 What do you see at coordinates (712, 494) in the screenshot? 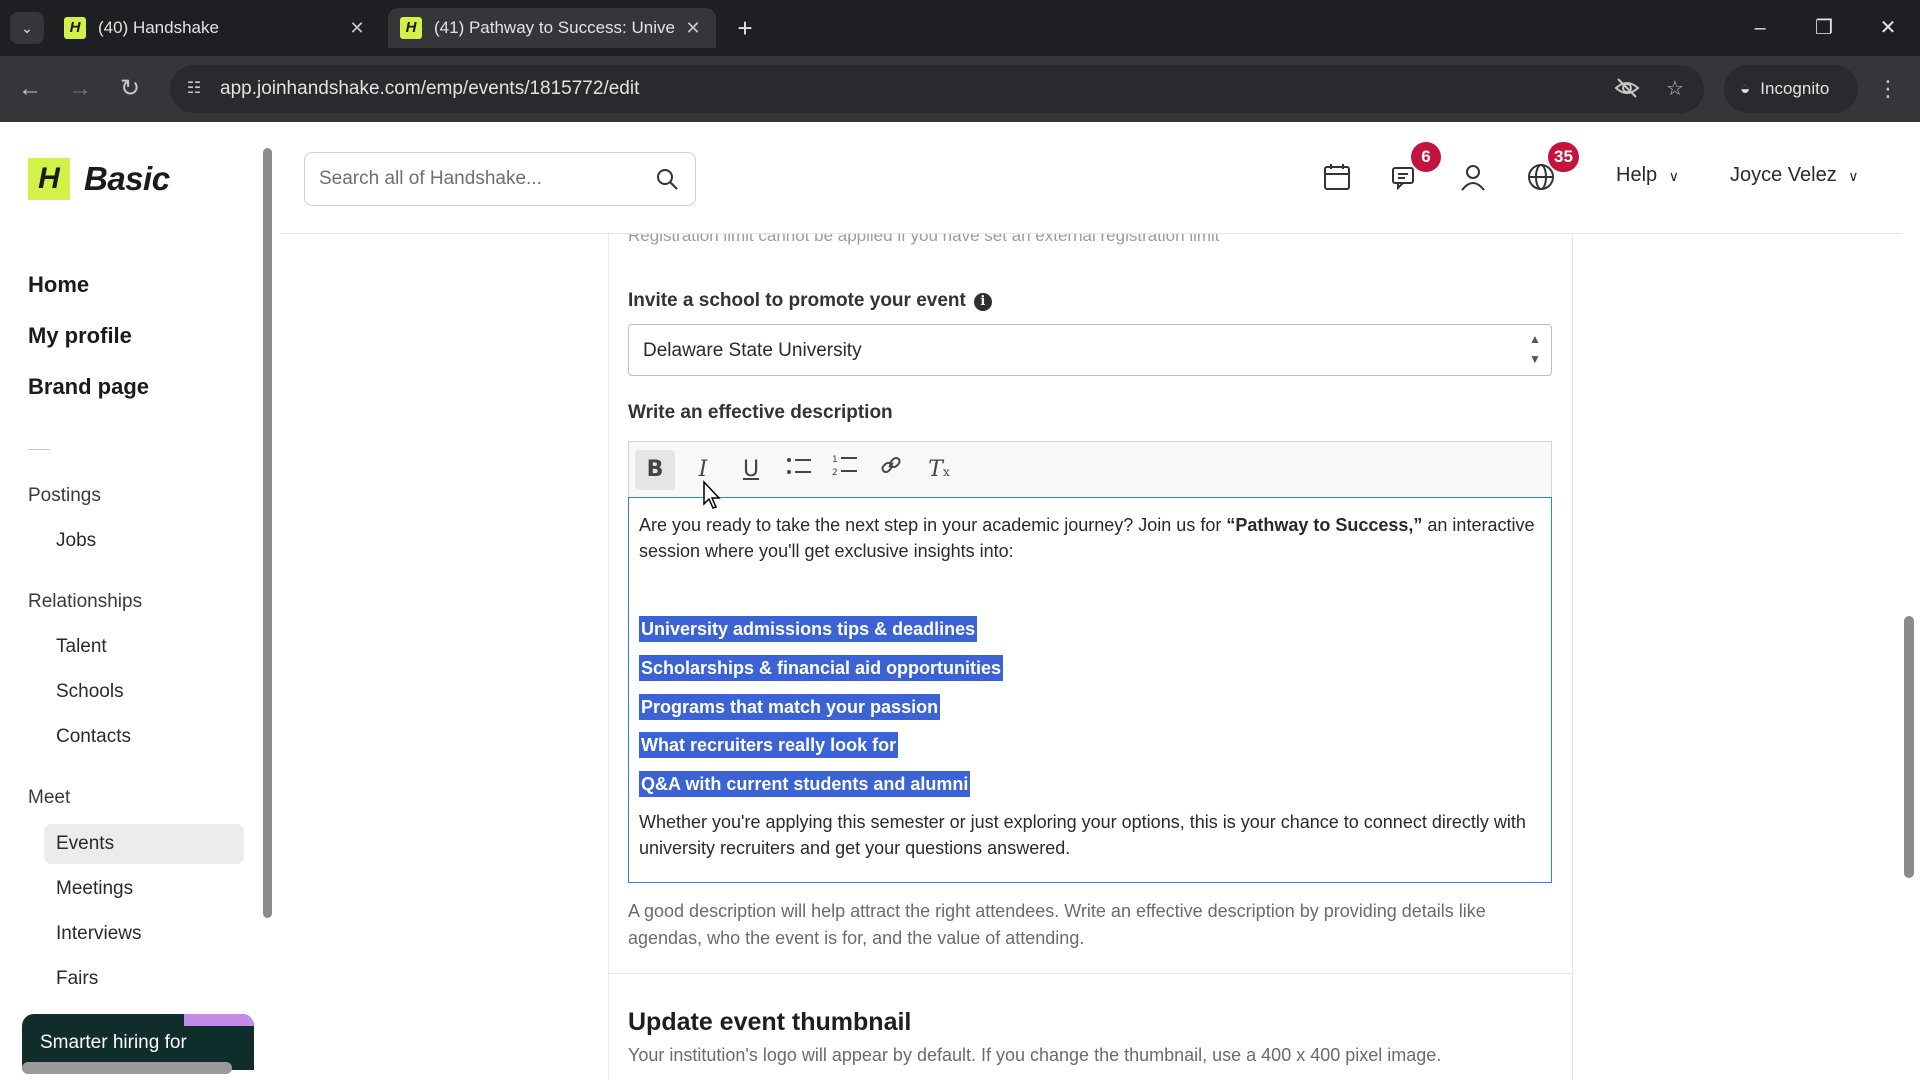
I see `mouse-pointer-icon` at bounding box center [712, 494].